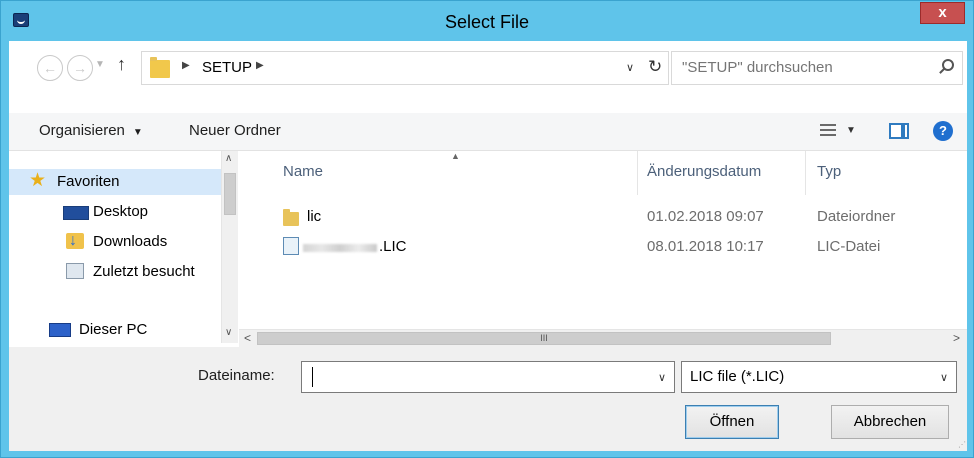 The image size is (974, 458). Describe the element at coordinates (655, 67) in the screenshot. I see `refresh-icon: ↻` at that location.